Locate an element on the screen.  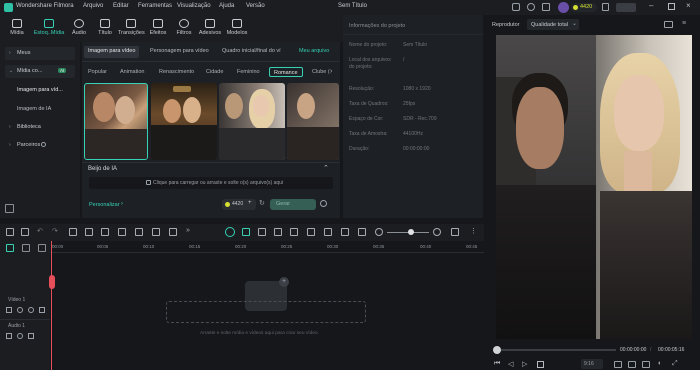
link-icon is located at coordinates (26, 248).